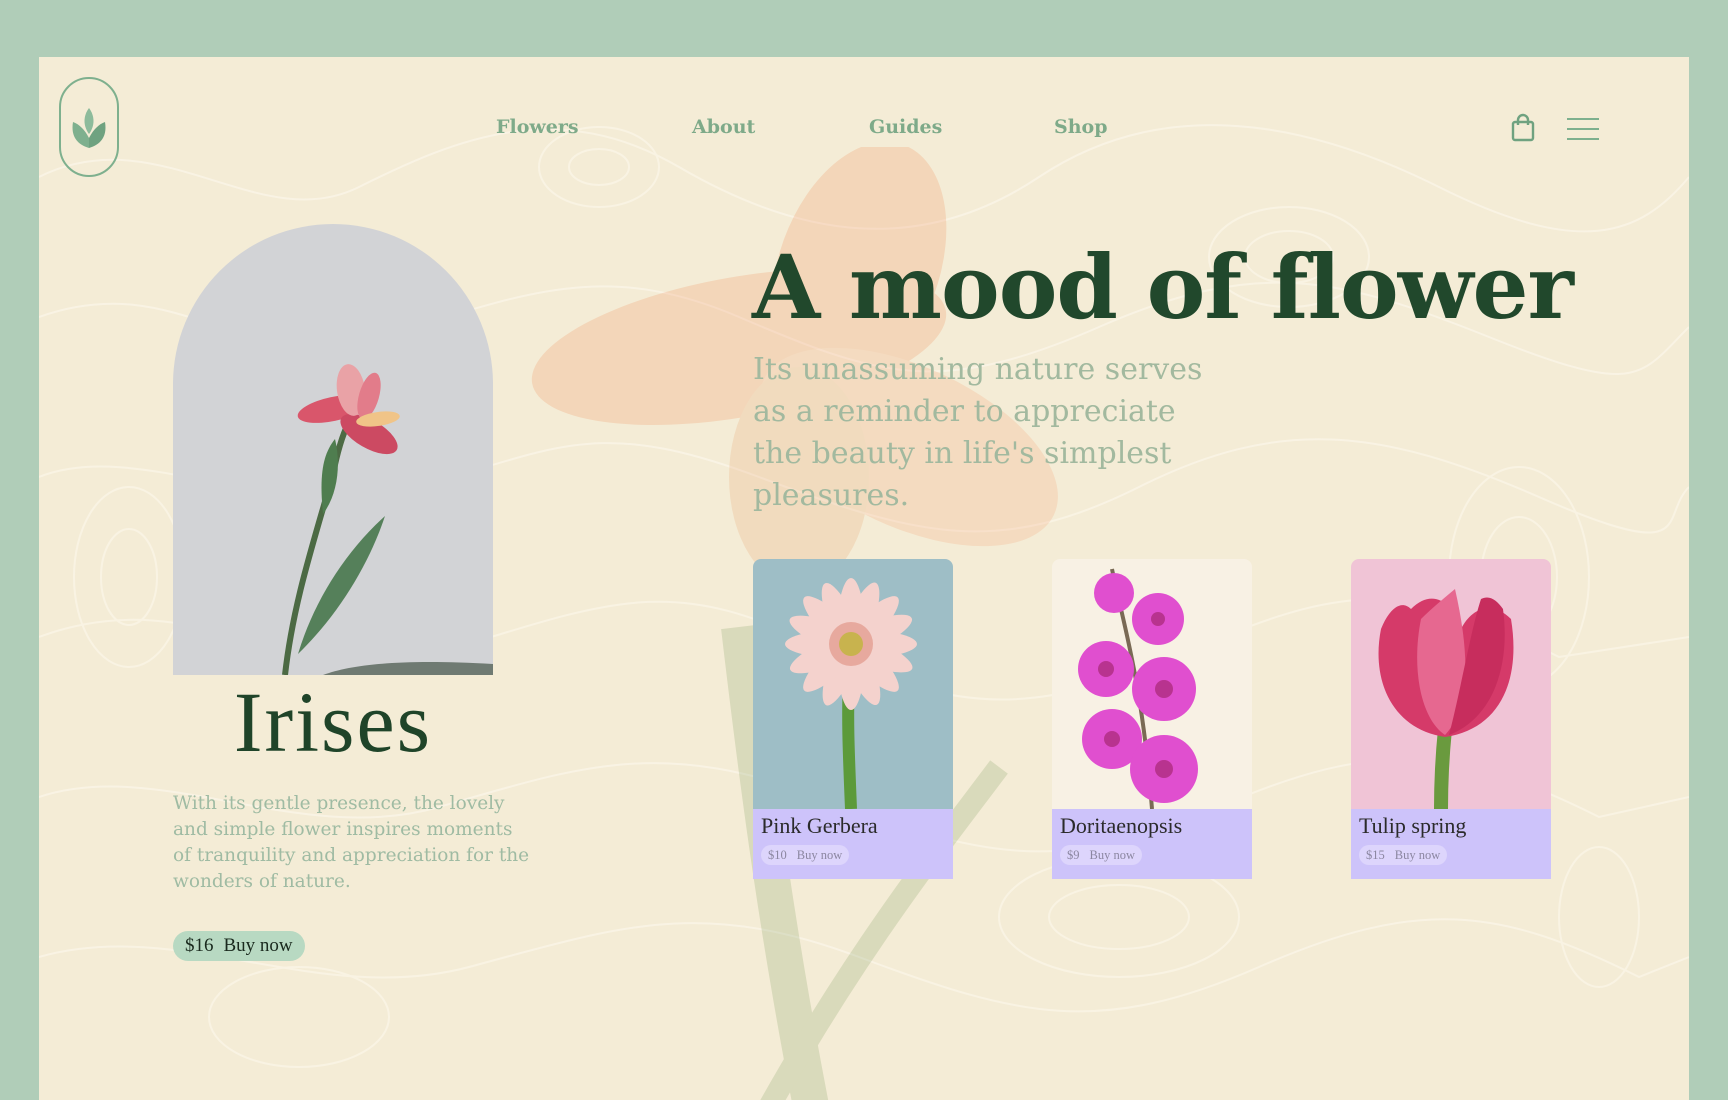 This screenshot has width=1728, height=1100. I want to click on pink-gerbera-photo, so click(853, 684).